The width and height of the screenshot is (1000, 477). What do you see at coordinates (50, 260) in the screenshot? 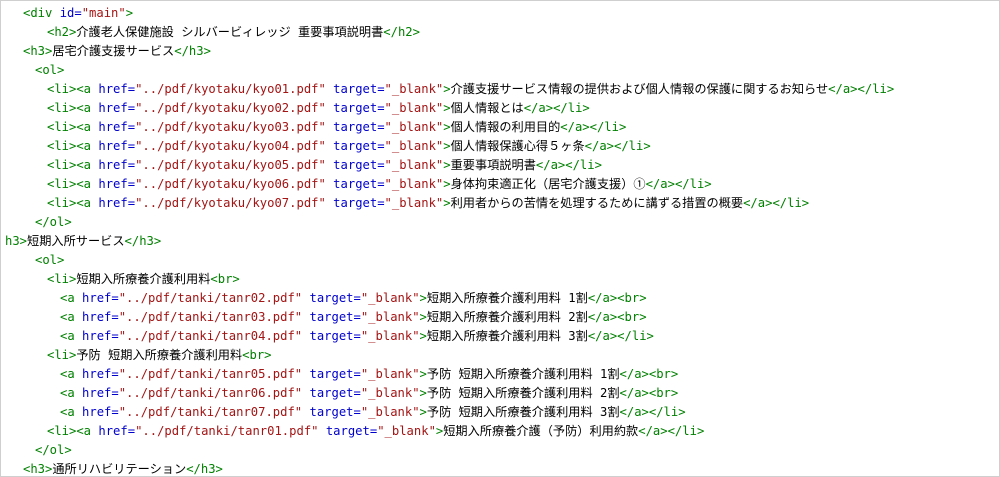
I see `html-tag-token: <ol>` at bounding box center [50, 260].